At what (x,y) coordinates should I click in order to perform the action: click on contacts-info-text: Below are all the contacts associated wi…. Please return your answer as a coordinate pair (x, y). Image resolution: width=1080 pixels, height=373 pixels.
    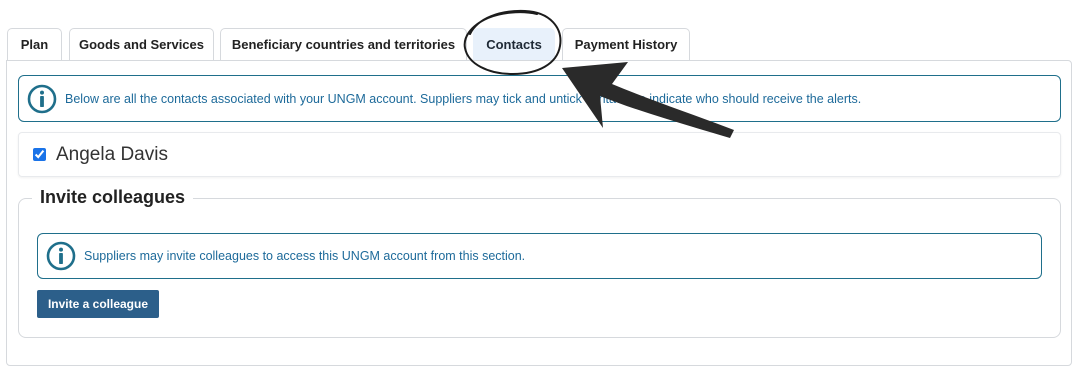
    Looking at the image, I should click on (463, 98).